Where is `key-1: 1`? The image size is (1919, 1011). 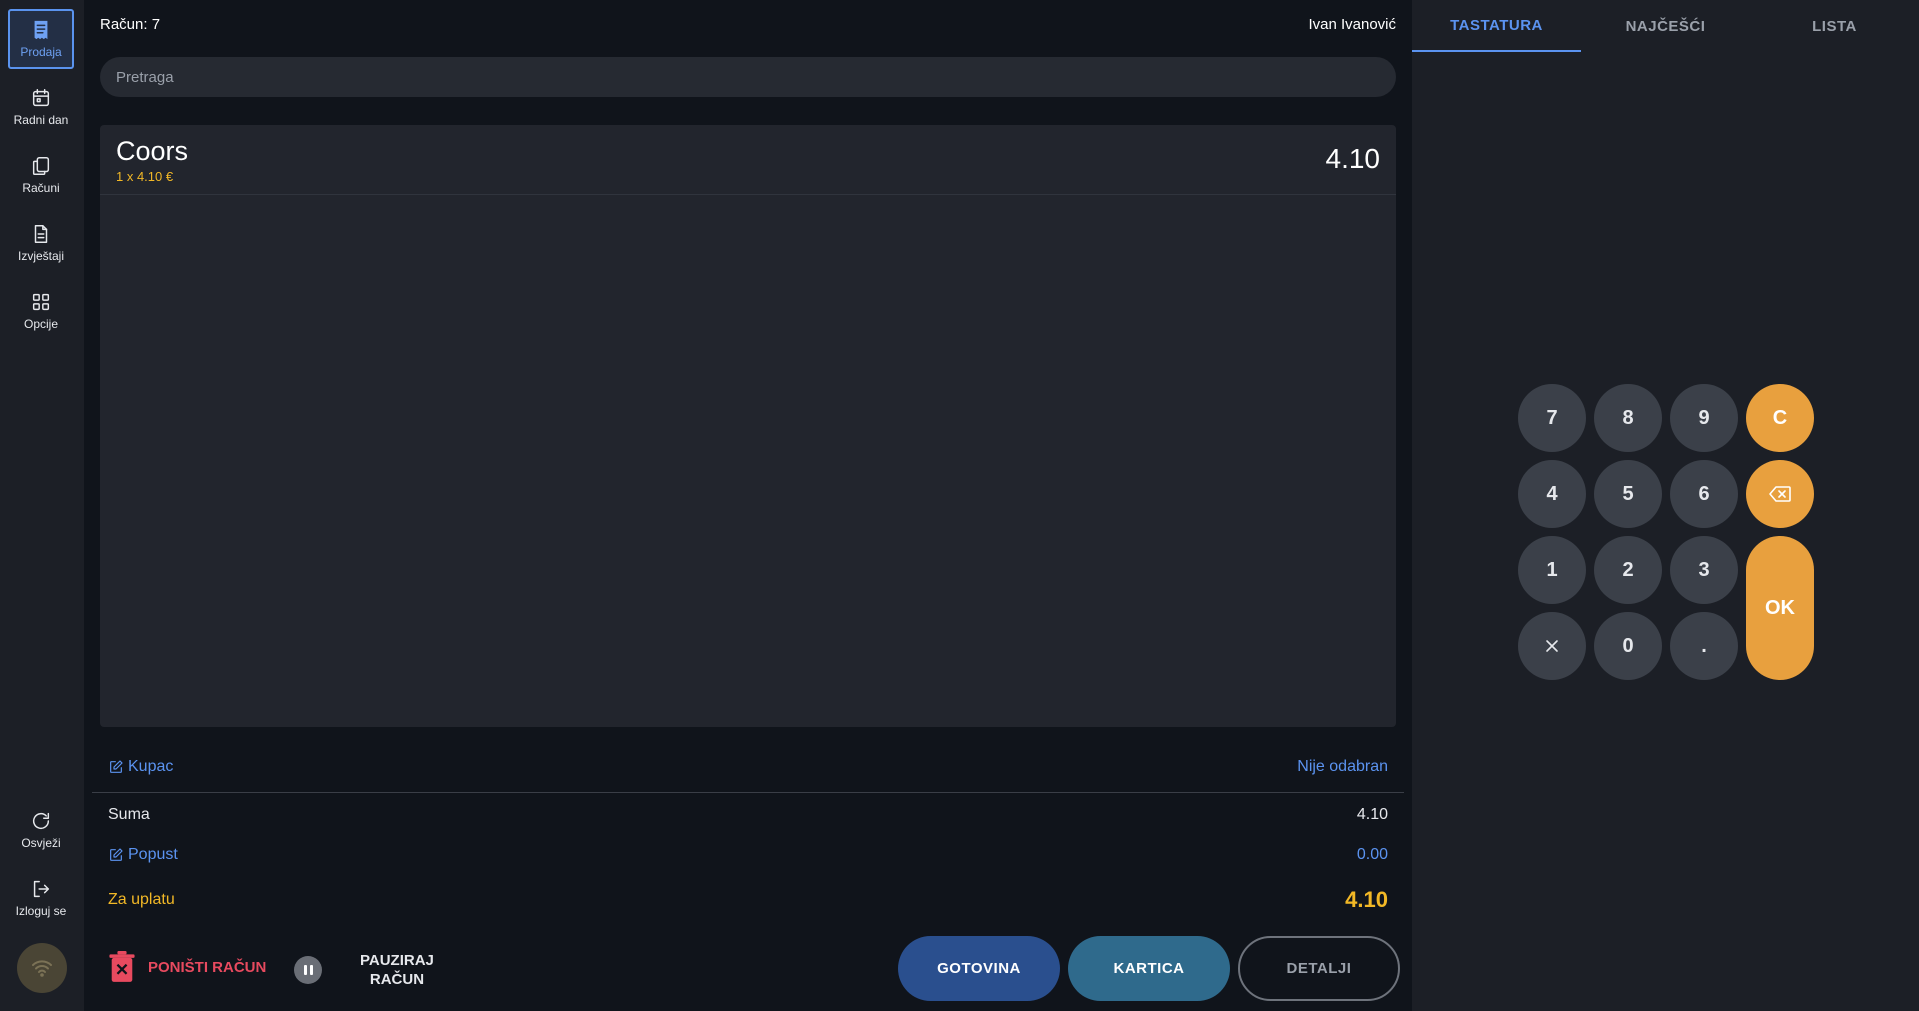 key-1: 1 is located at coordinates (1552, 570).